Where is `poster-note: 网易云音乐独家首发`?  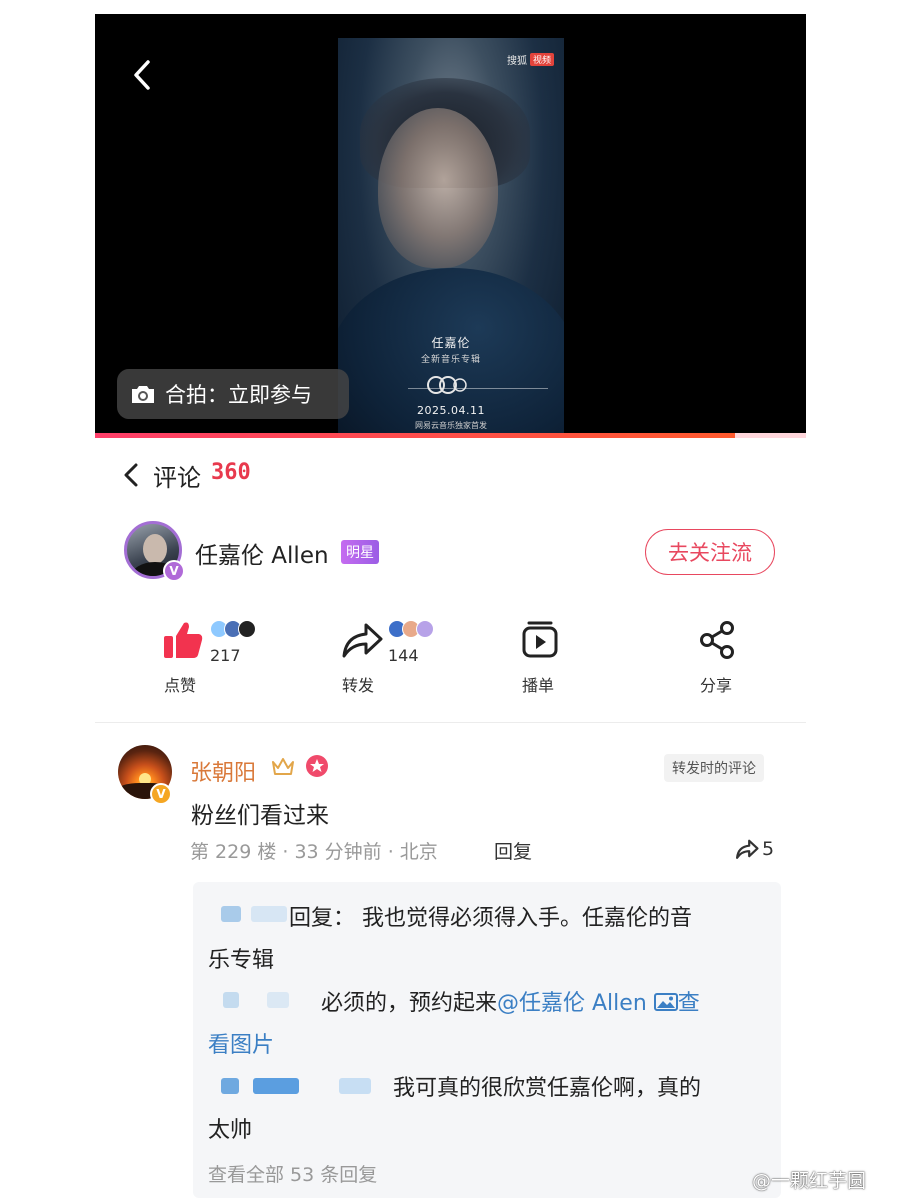 poster-note: 网易云音乐独家首发 is located at coordinates (451, 425).